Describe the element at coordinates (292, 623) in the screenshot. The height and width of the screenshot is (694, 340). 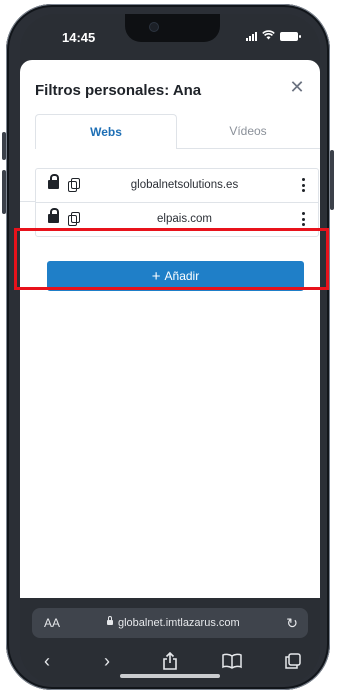
I see `reload-icon: ↻` at that location.